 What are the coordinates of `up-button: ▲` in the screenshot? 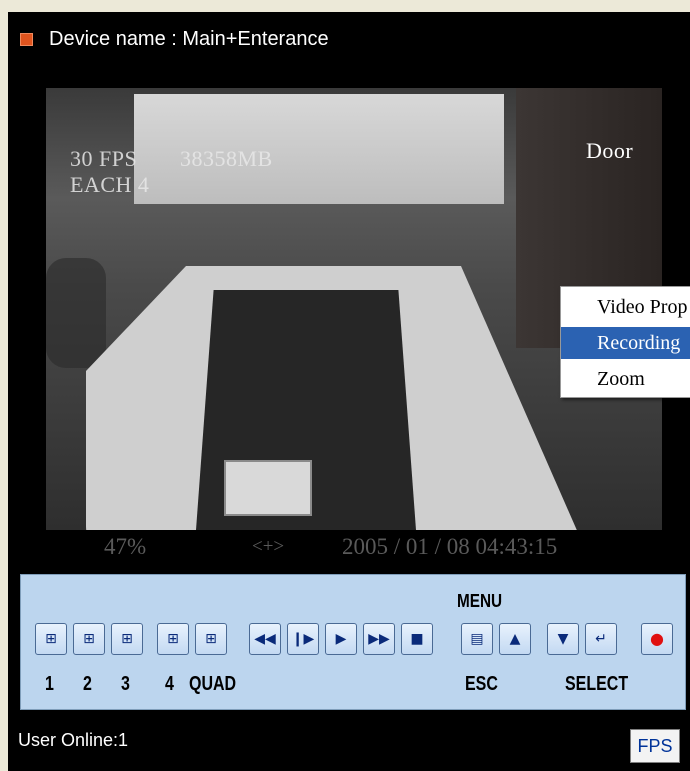 It's located at (515, 639).